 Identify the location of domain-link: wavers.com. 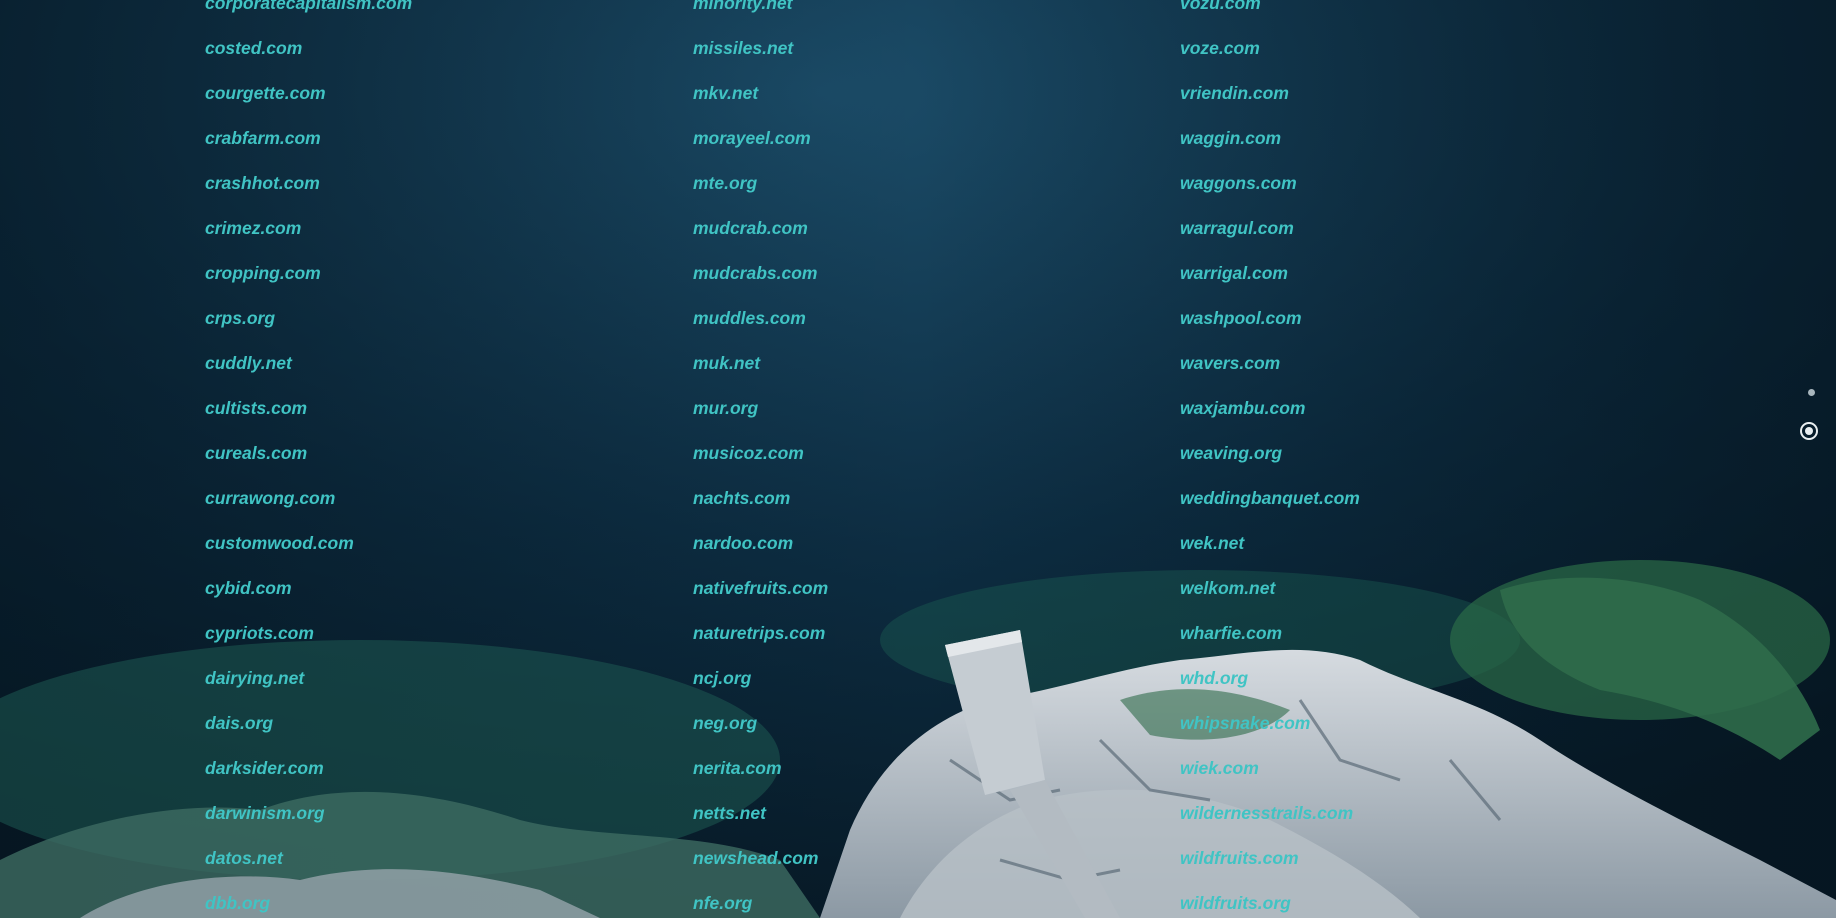
(1230, 363).